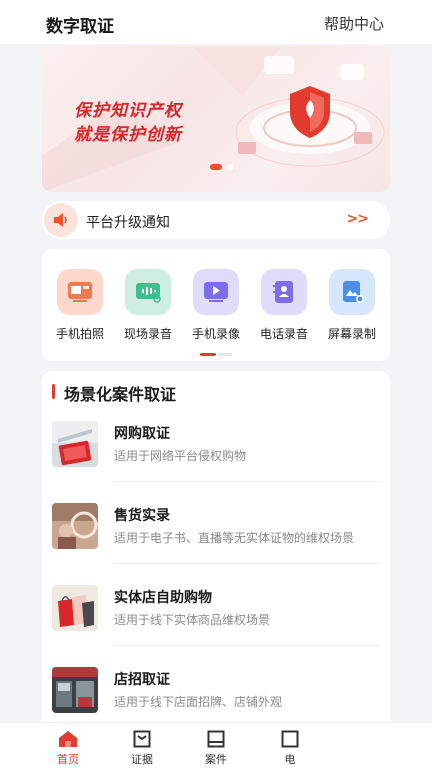 This screenshot has height=768, width=432. What do you see at coordinates (310, 112) in the screenshot?
I see `shield-icon` at bounding box center [310, 112].